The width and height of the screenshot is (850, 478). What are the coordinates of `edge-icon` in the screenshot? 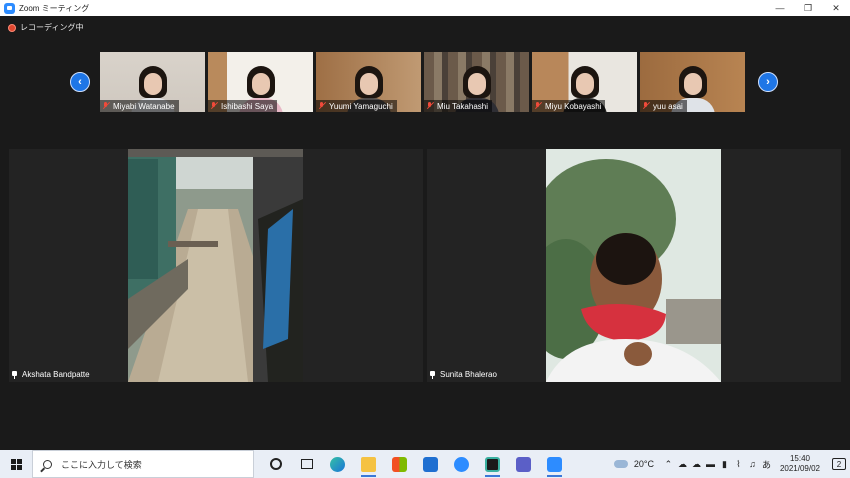 It's located at (337, 464).